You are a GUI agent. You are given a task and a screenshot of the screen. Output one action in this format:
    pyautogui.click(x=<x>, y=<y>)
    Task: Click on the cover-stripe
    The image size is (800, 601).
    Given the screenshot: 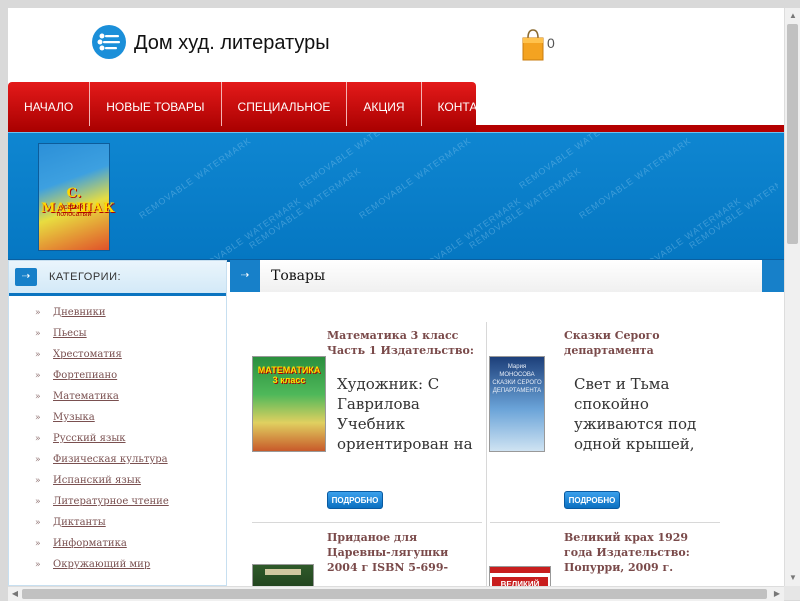 What is the action you would take?
    pyautogui.click(x=520, y=570)
    